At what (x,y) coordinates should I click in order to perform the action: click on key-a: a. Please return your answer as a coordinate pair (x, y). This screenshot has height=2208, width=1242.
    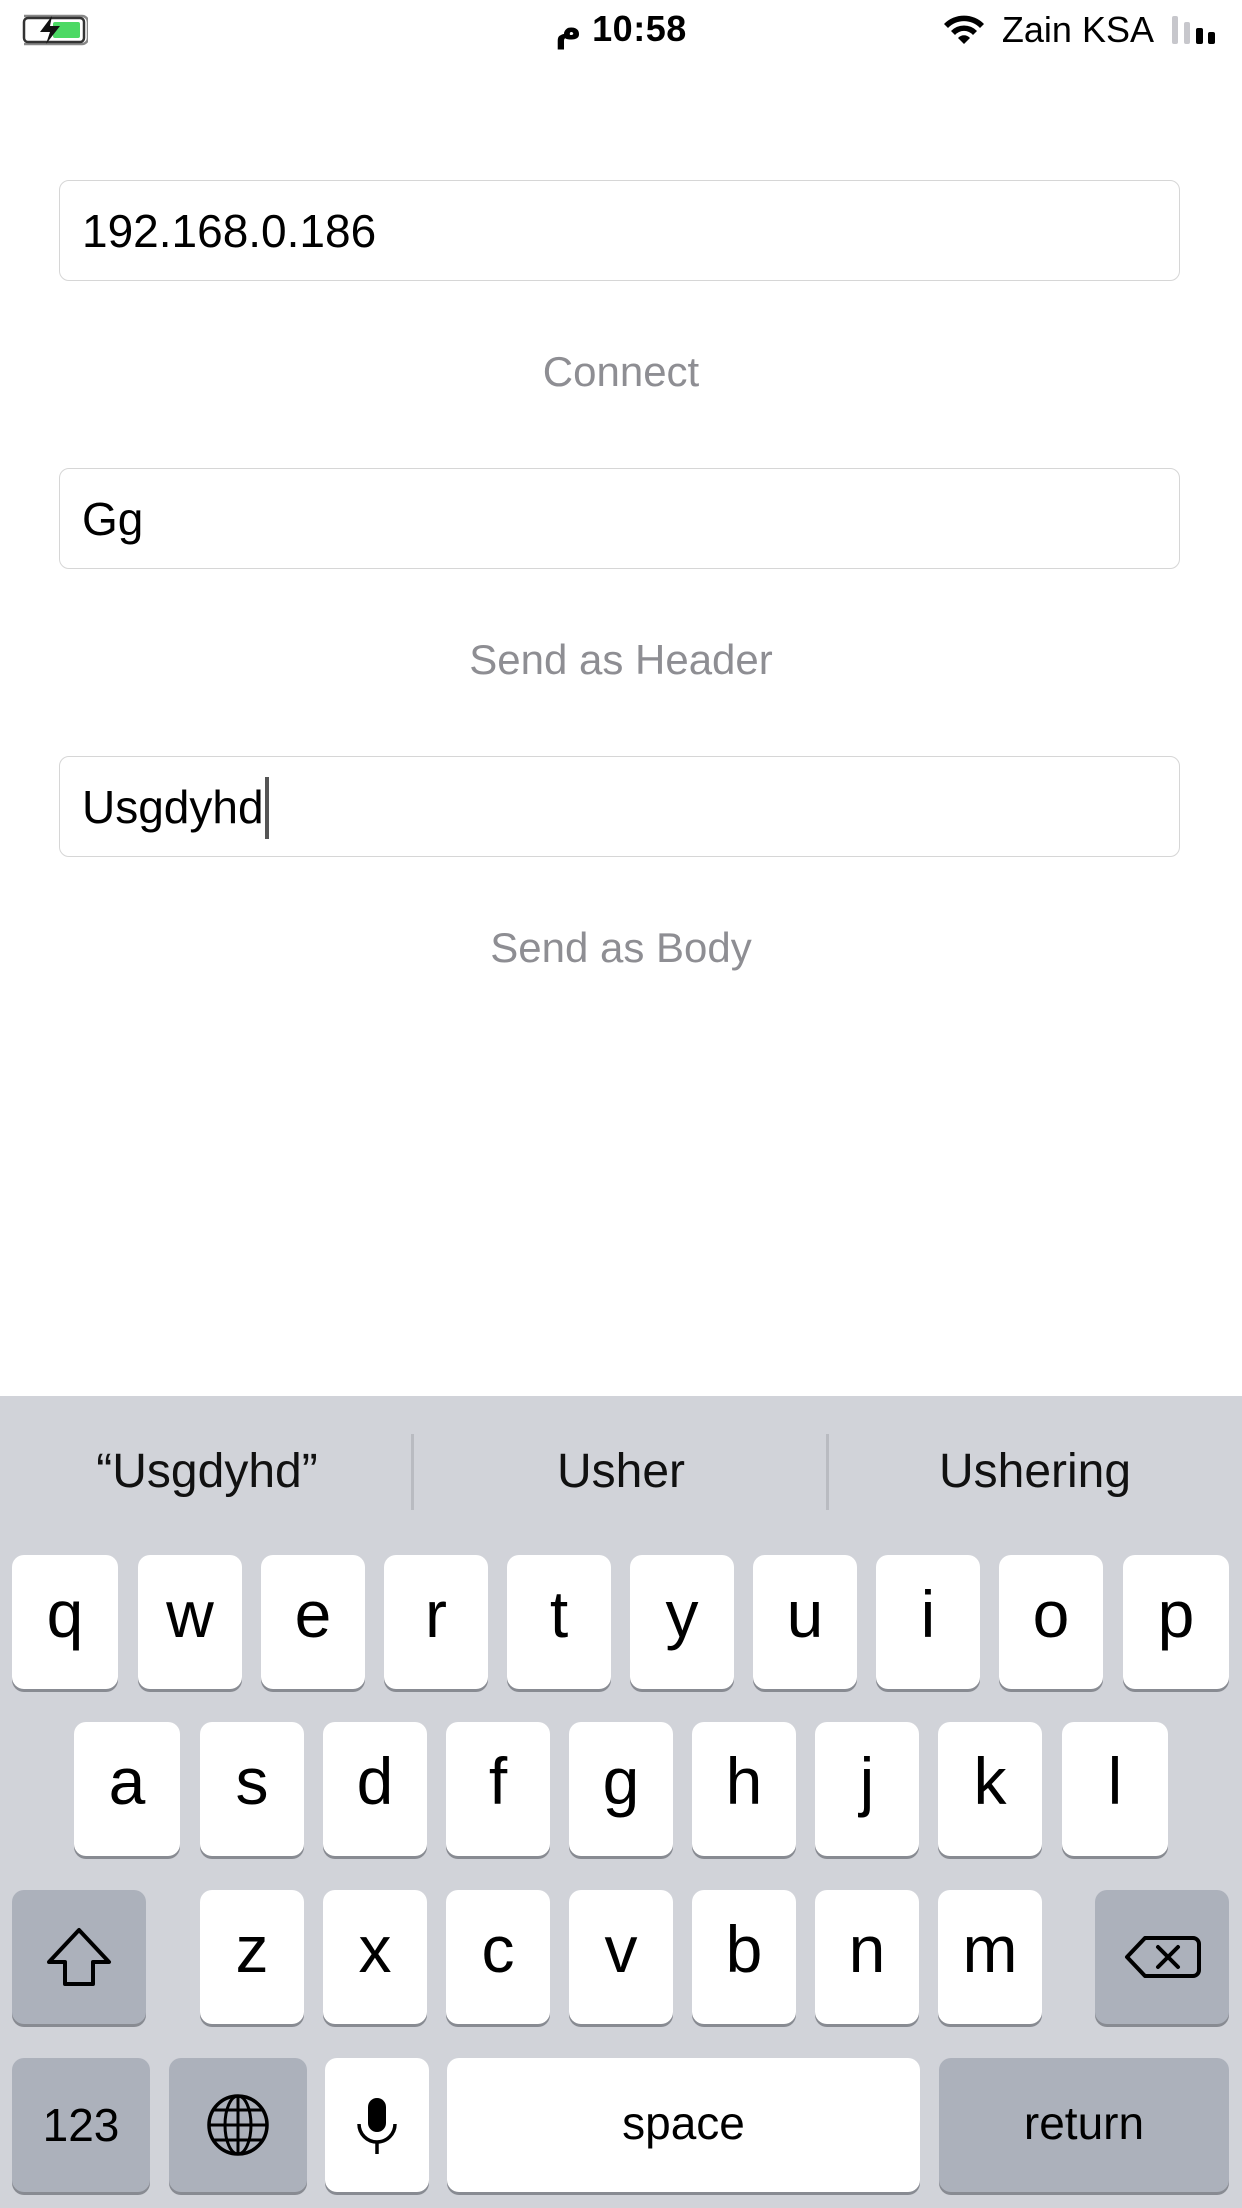
    Looking at the image, I should click on (127, 1789).